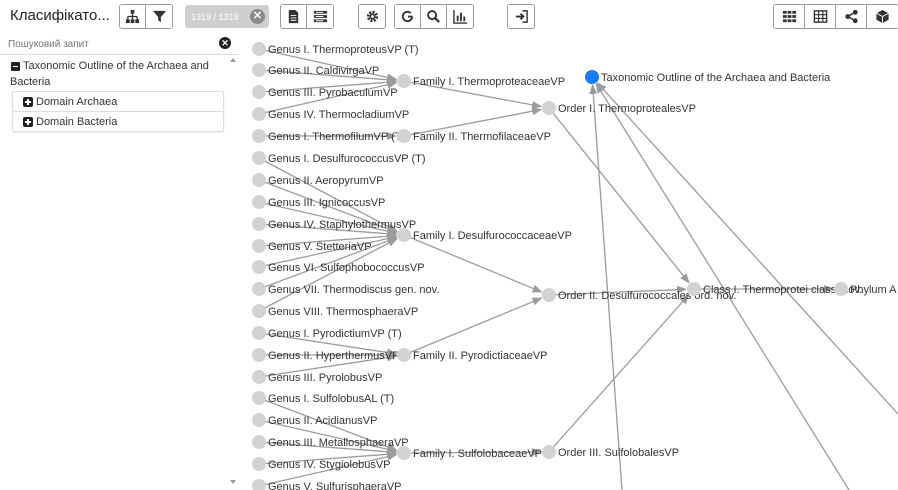 The width and height of the screenshot is (898, 490). What do you see at coordinates (317, 377) in the screenshot?
I see `graph-node-g16: Genus III. PyrolobusVP` at bounding box center [317, 377].